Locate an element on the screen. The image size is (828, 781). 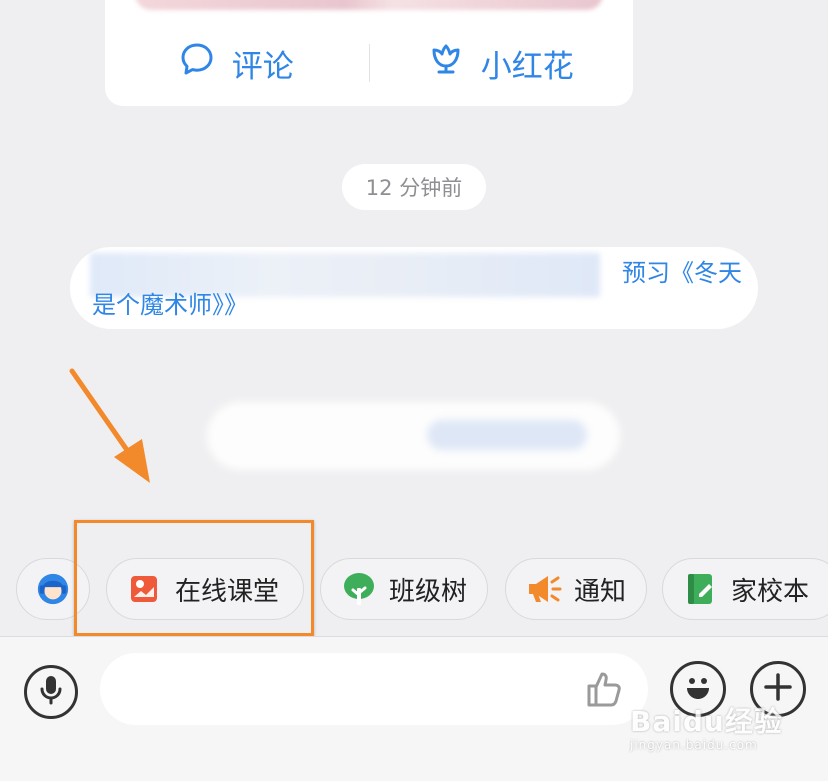
blurred-message is located at coordinates (413, 436).